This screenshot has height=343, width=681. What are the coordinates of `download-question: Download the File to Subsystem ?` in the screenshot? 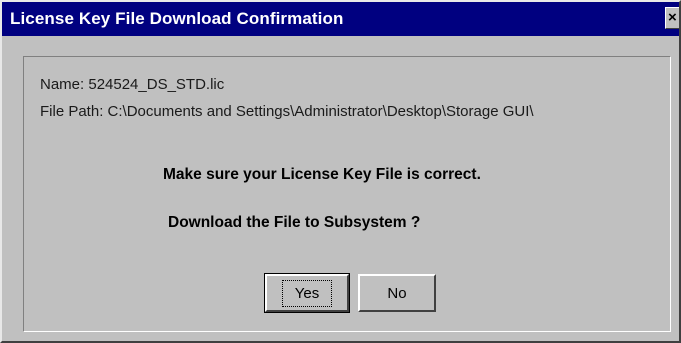 It's located at (294, 222).